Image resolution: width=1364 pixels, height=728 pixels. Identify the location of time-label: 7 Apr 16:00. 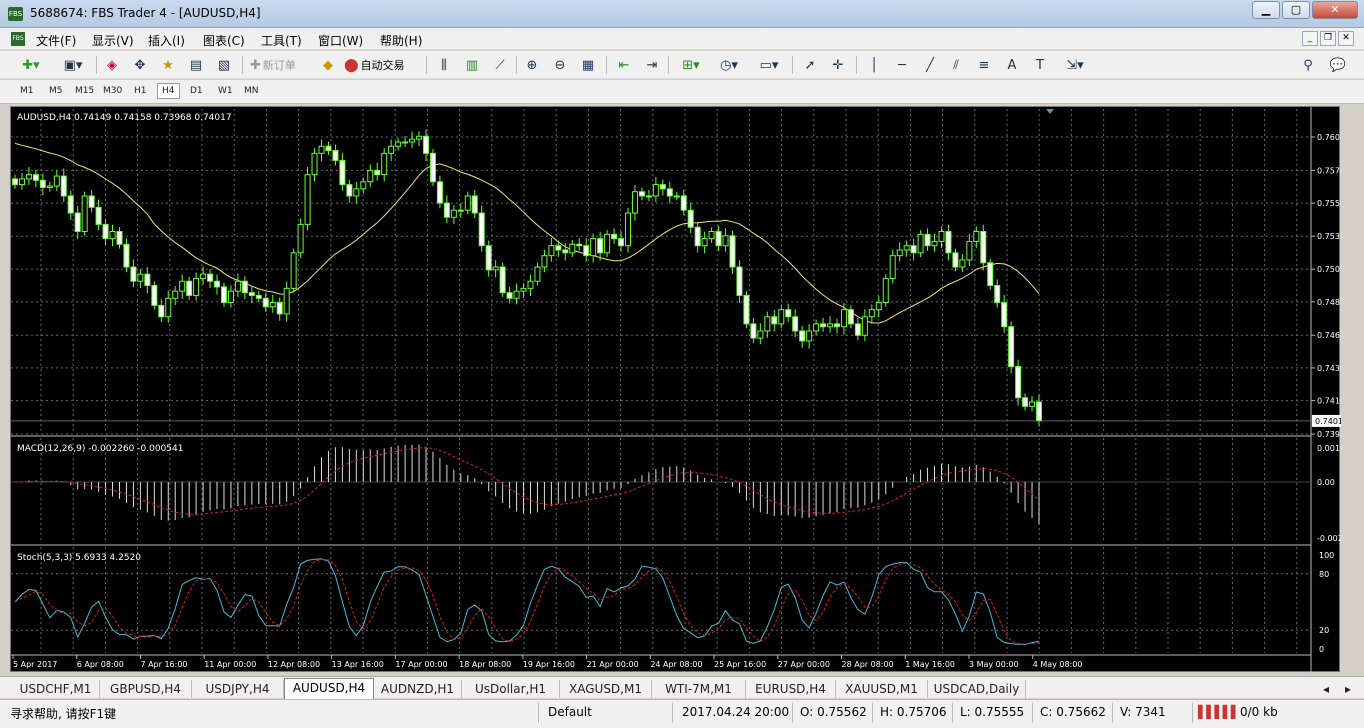
(163, 664).